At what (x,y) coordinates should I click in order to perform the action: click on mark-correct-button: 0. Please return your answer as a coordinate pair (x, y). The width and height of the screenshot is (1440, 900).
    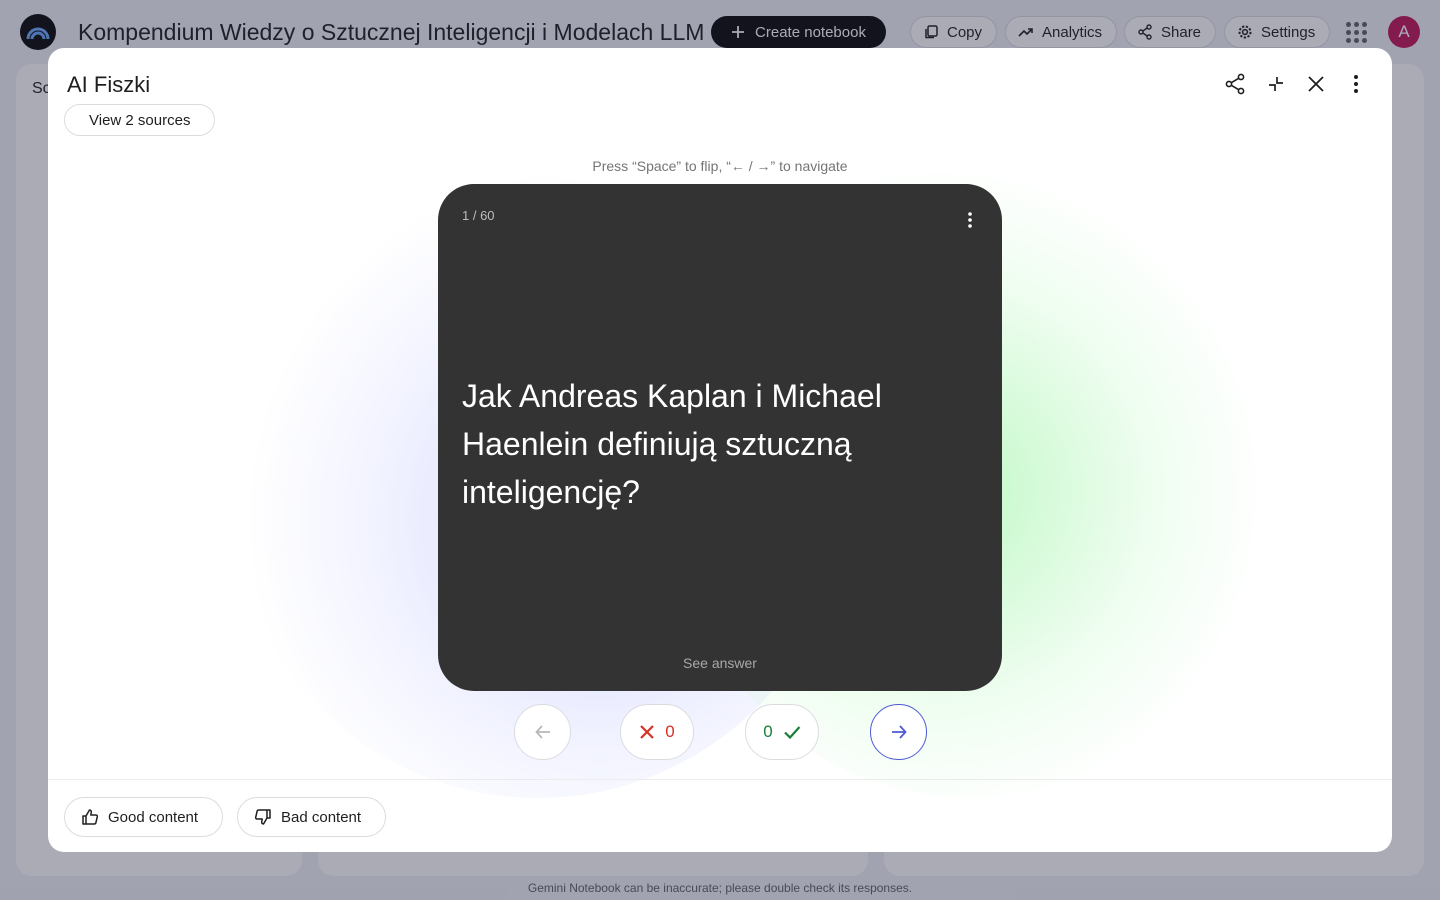
    Looking at the image, I should click on (782, 732).